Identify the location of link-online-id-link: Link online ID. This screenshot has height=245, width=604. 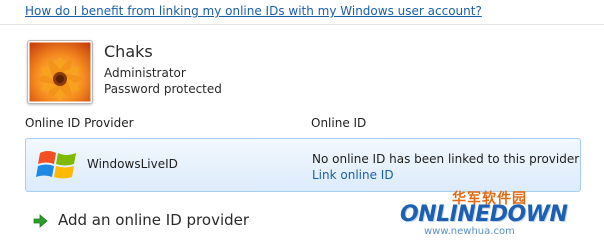
(353, 175).